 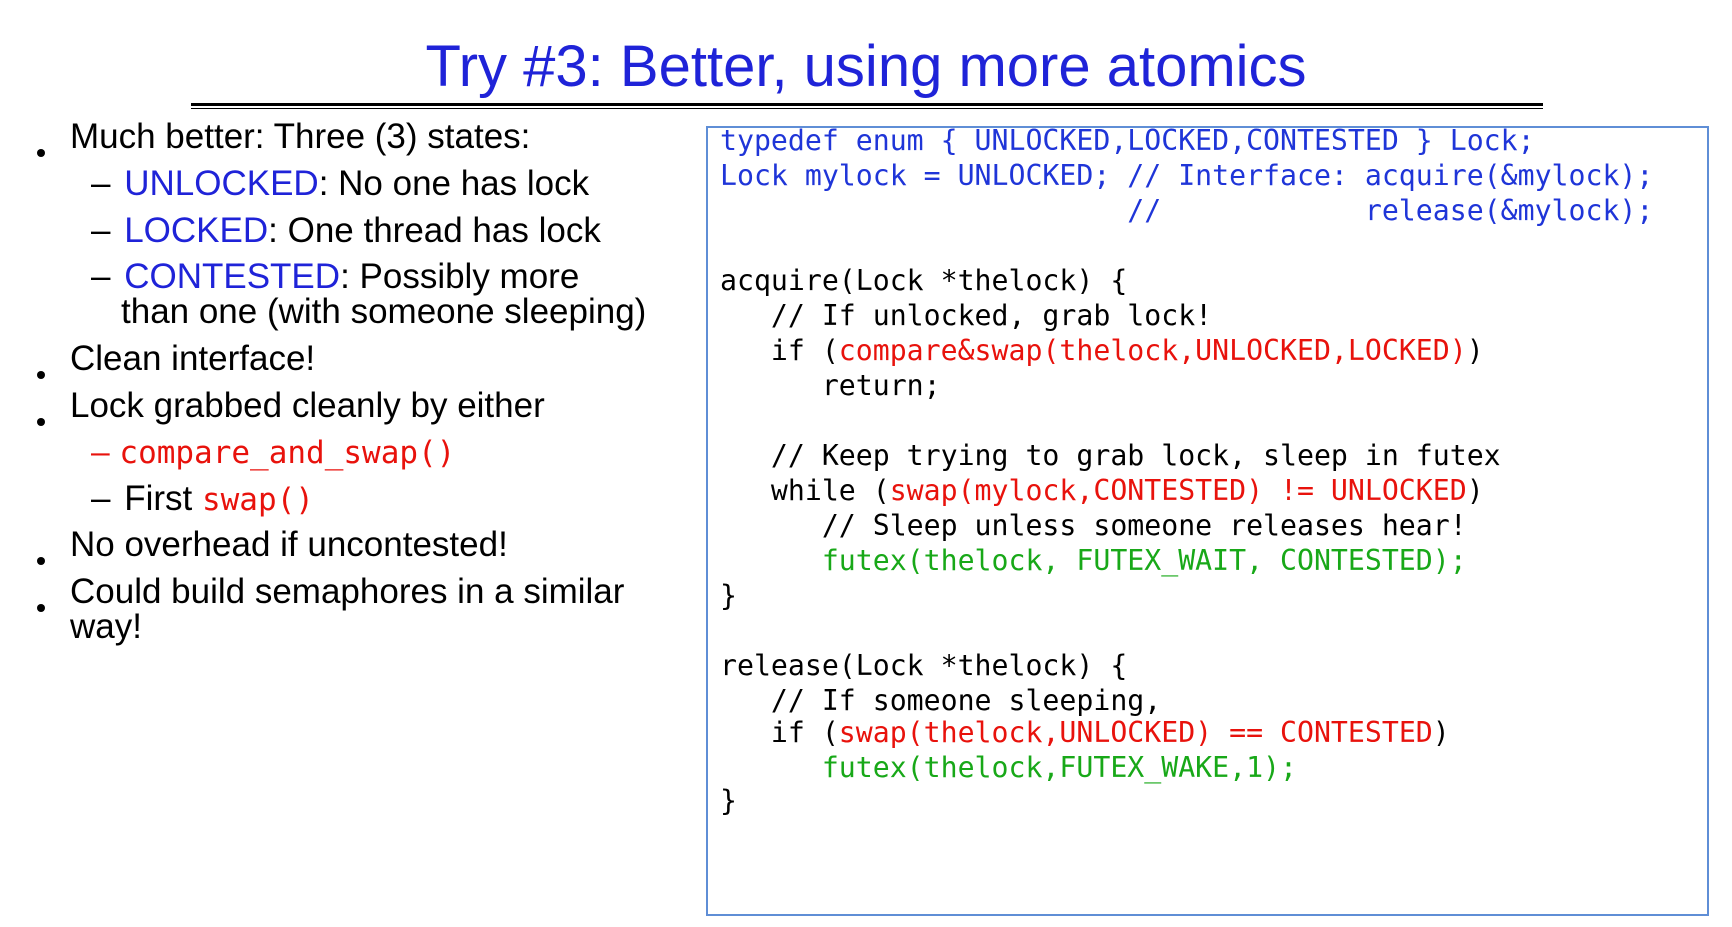 I want to click on code-swap: swap(), so click(x=257, y=500).